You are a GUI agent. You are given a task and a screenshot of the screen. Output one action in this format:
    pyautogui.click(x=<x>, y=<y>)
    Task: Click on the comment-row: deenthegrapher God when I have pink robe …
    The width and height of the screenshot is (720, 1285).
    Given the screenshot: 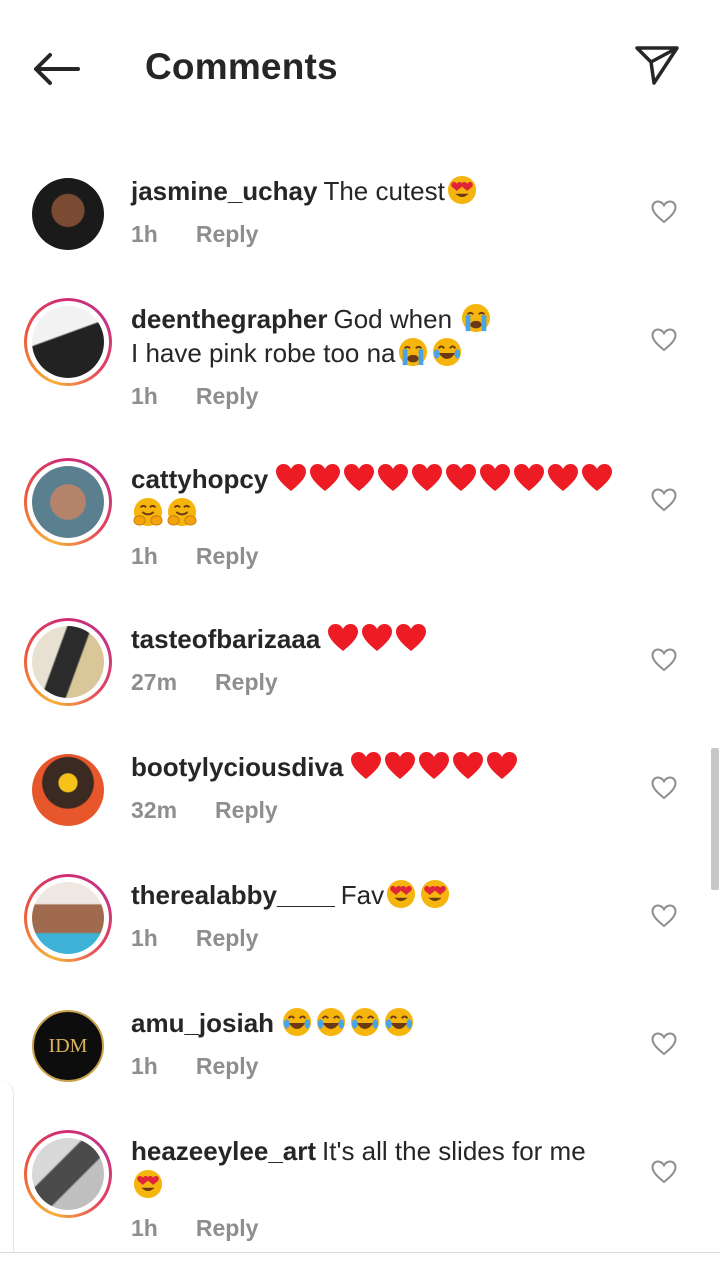 What is the action you would take?
    pyautogui.click(x=360, y=343)
    